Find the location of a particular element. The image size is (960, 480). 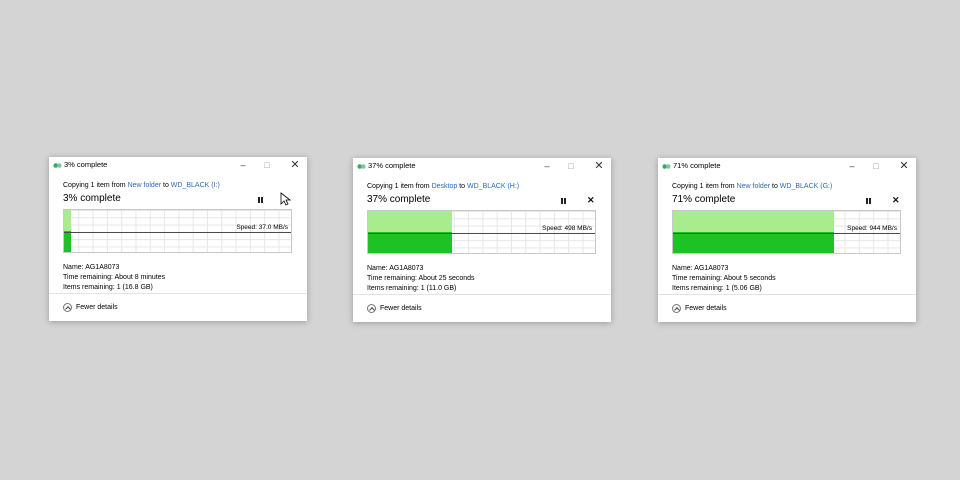

destination-link: WD_BLACK (H:) is located at coordinates (493, 186).